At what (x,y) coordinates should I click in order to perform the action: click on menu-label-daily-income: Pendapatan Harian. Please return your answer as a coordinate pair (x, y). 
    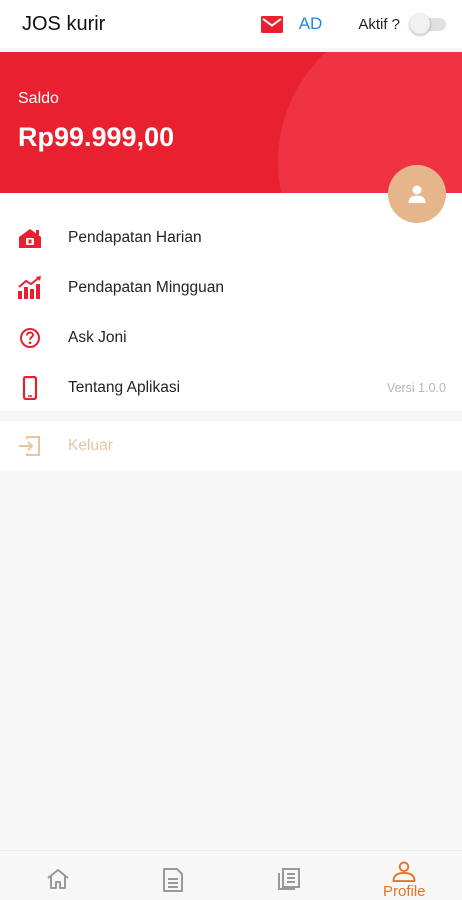
    Looking at the image, I should click on (135, 237).